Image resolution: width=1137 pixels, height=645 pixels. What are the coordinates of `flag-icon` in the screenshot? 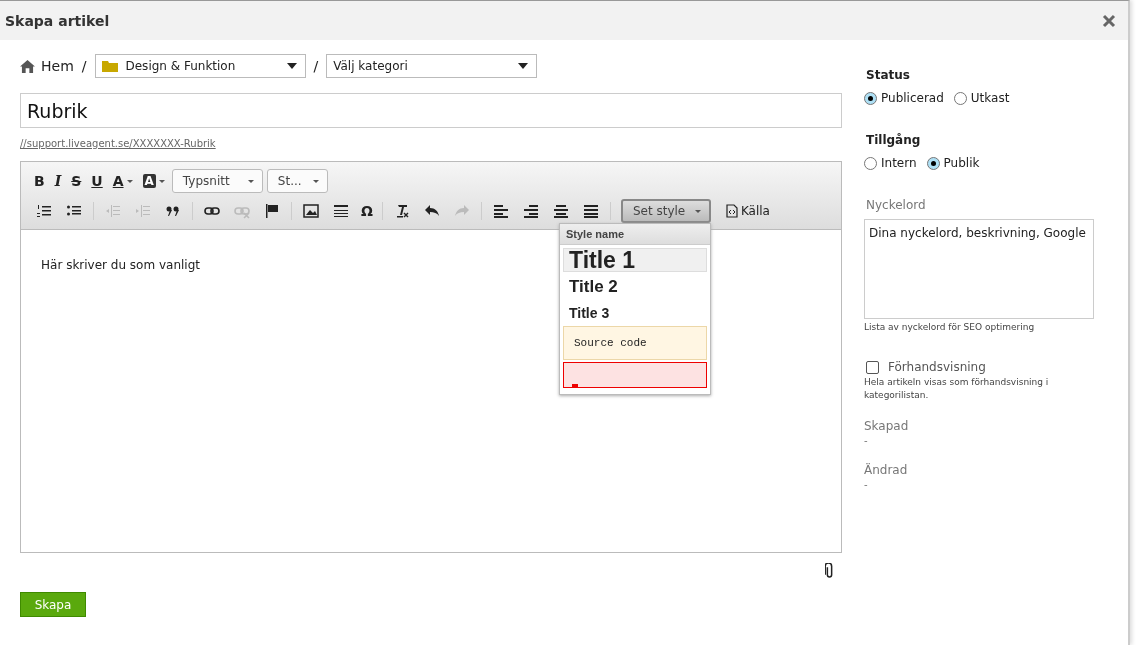 It's located at (272, 211).